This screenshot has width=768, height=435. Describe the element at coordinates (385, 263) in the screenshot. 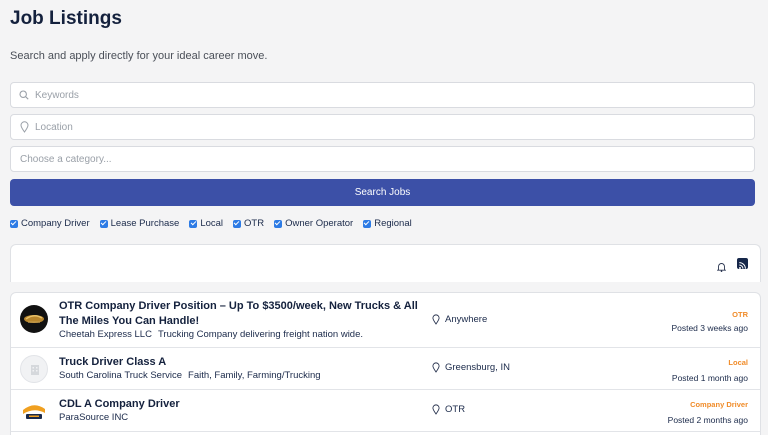

I see `results-toolbar` at that location.